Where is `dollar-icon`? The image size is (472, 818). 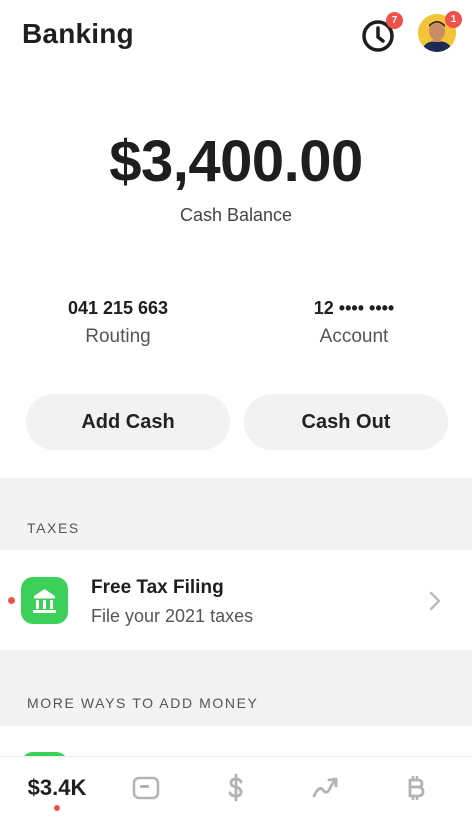
dollar-icon is located at coordinates (235, 787).